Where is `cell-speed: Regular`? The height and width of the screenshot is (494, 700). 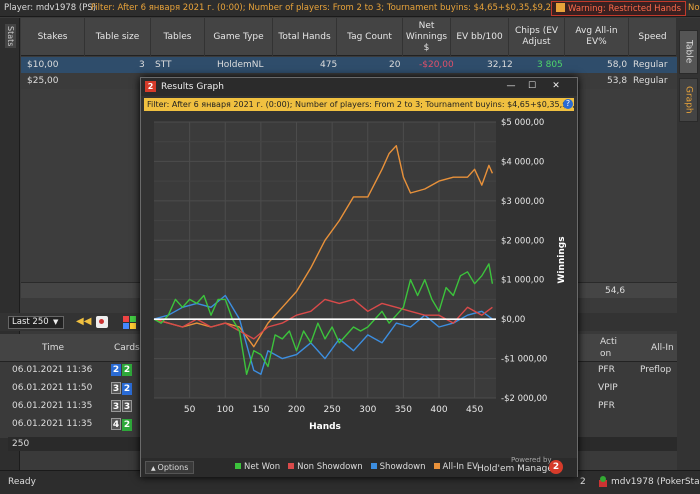 cell-speed: Regular is located at coordinates (650, 81).